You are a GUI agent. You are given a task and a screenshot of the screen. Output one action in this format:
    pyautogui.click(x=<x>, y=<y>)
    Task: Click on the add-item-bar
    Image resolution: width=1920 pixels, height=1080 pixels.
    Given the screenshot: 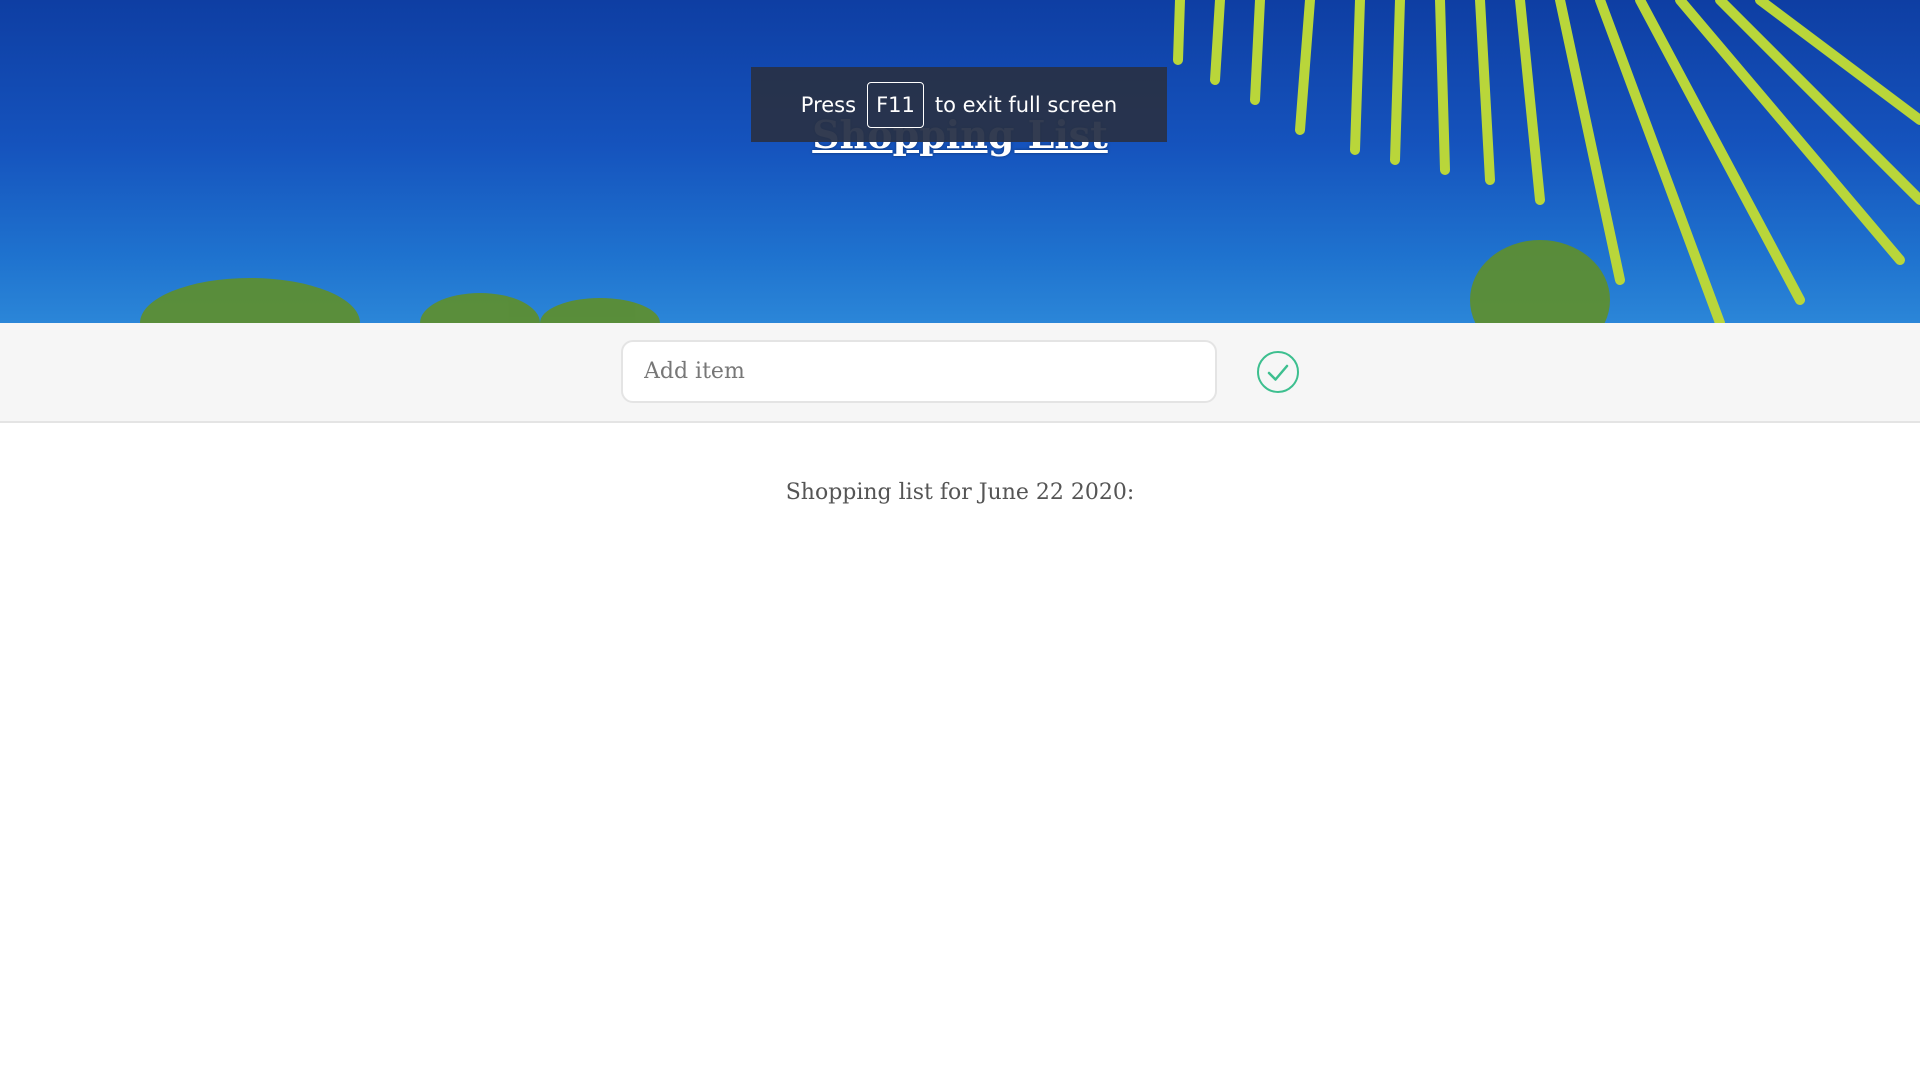 What is the action you would take?
    pyautogui.click(x=960, y=373)
    